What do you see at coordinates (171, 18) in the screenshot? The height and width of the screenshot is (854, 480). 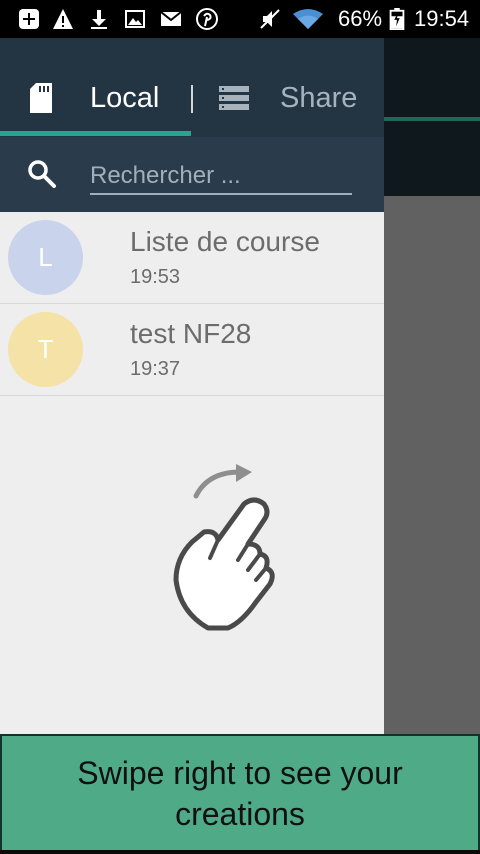 I see `mail-icon` at bounding box center [171, 18].